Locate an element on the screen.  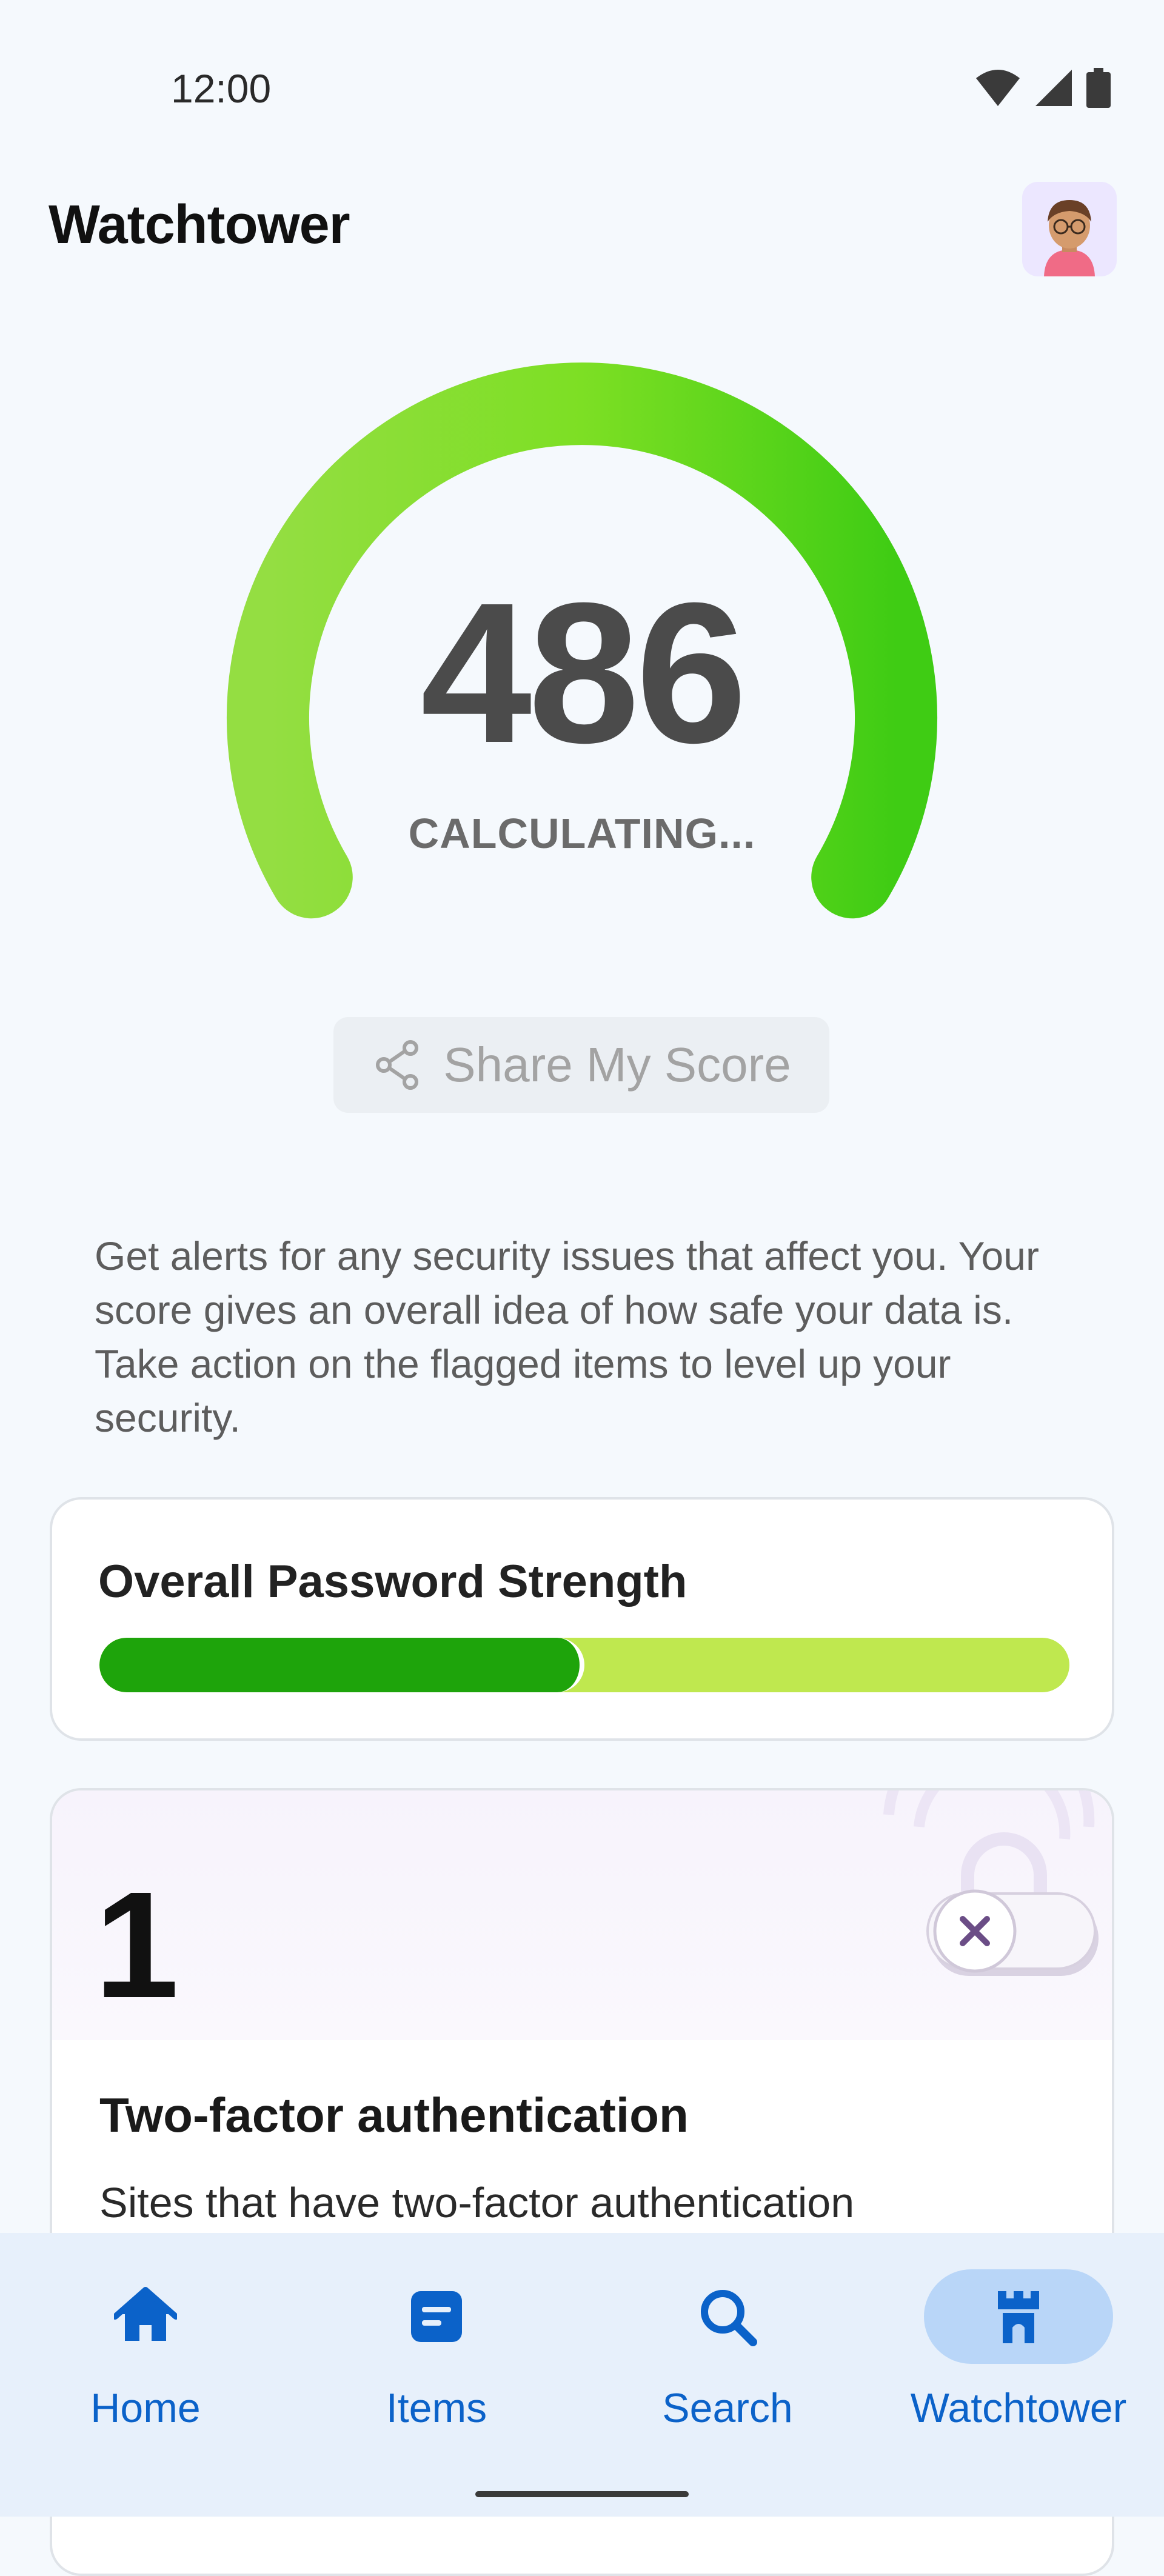
bottom-navigation: Home Items Search Watchtower is located at coordinates (582, 2375).